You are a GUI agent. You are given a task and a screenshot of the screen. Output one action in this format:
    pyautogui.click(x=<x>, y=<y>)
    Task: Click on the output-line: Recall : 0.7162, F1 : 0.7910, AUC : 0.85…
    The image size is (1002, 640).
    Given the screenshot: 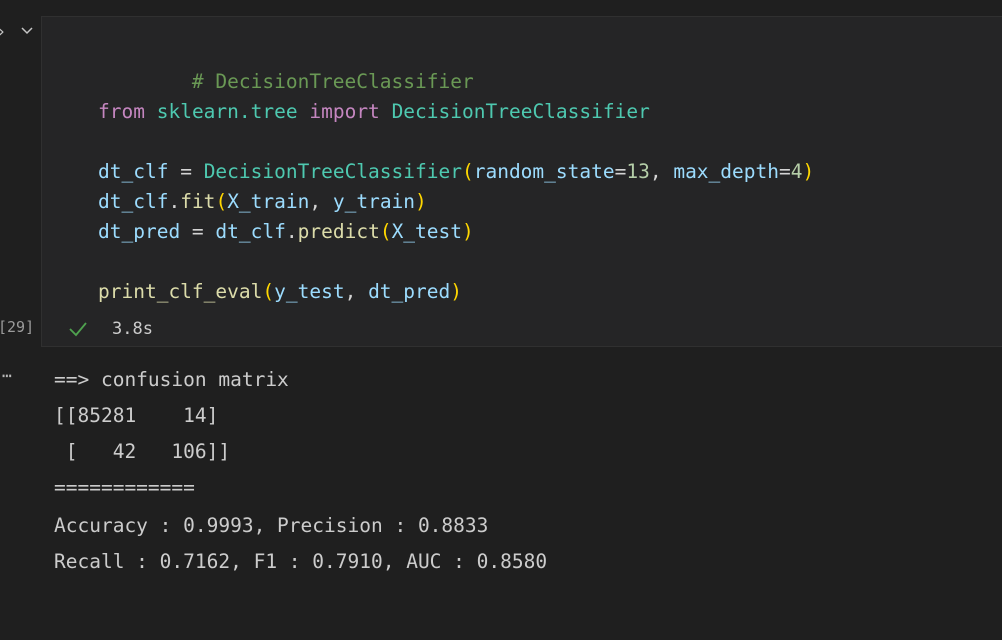 What is the action you would take?
    pyautogui.click(x=301, y=561)
    